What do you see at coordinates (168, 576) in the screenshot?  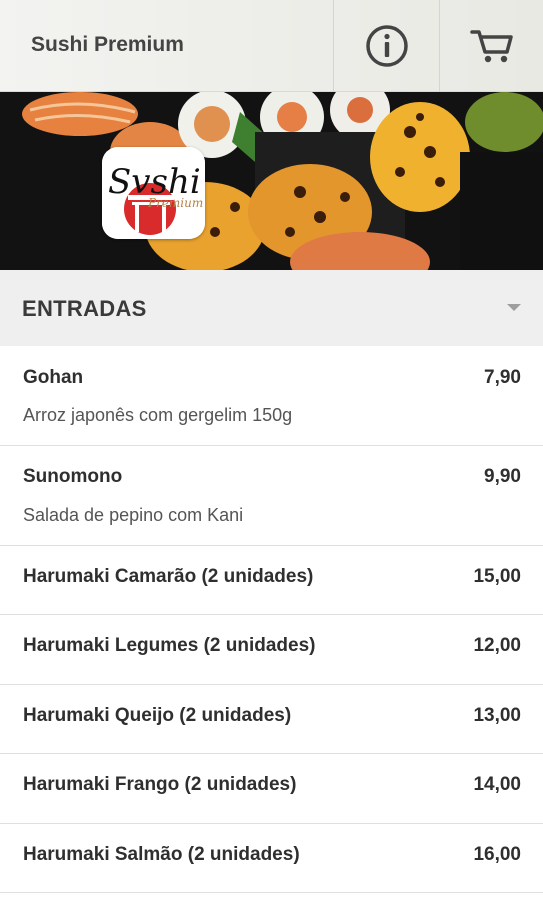 I see `item-name: Harumaki Camarão (2 unidades)` at bounding box center [168, 576].